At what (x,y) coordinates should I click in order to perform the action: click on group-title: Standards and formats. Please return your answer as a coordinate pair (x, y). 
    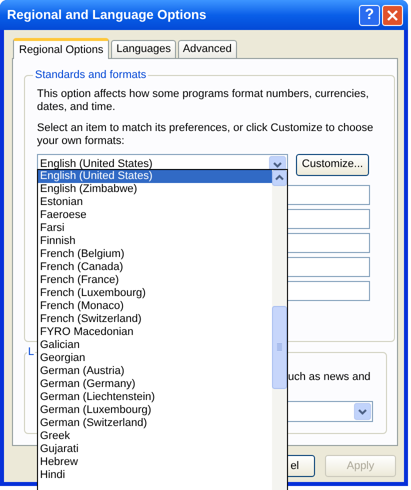
    Looking at the image, I should click on (91, 75).